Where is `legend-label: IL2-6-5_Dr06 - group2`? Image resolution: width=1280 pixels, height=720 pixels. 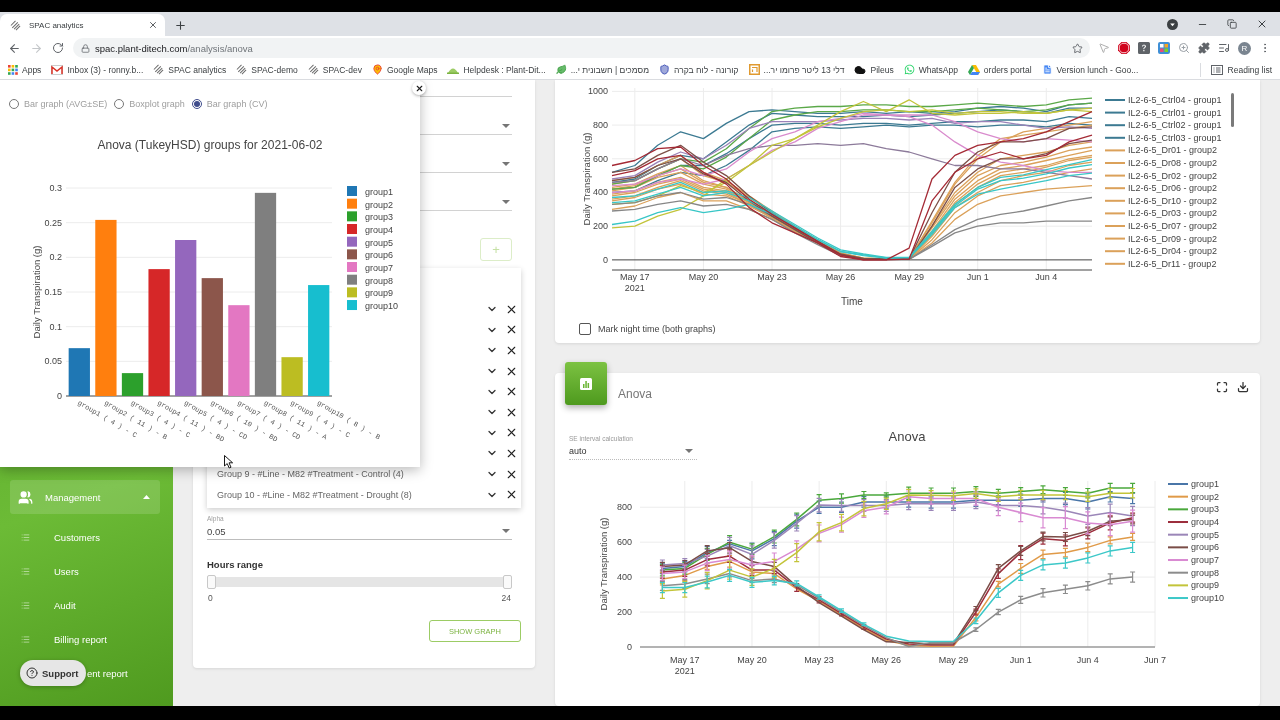
legend-label: IL2-6-5_Dr06 - group2 is located at coordinates (1173, 188).